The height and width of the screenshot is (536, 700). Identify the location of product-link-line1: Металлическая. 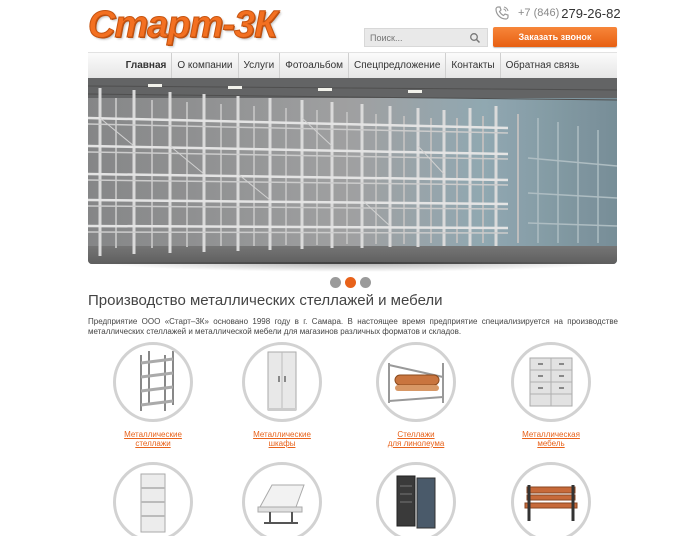
(551, 434).